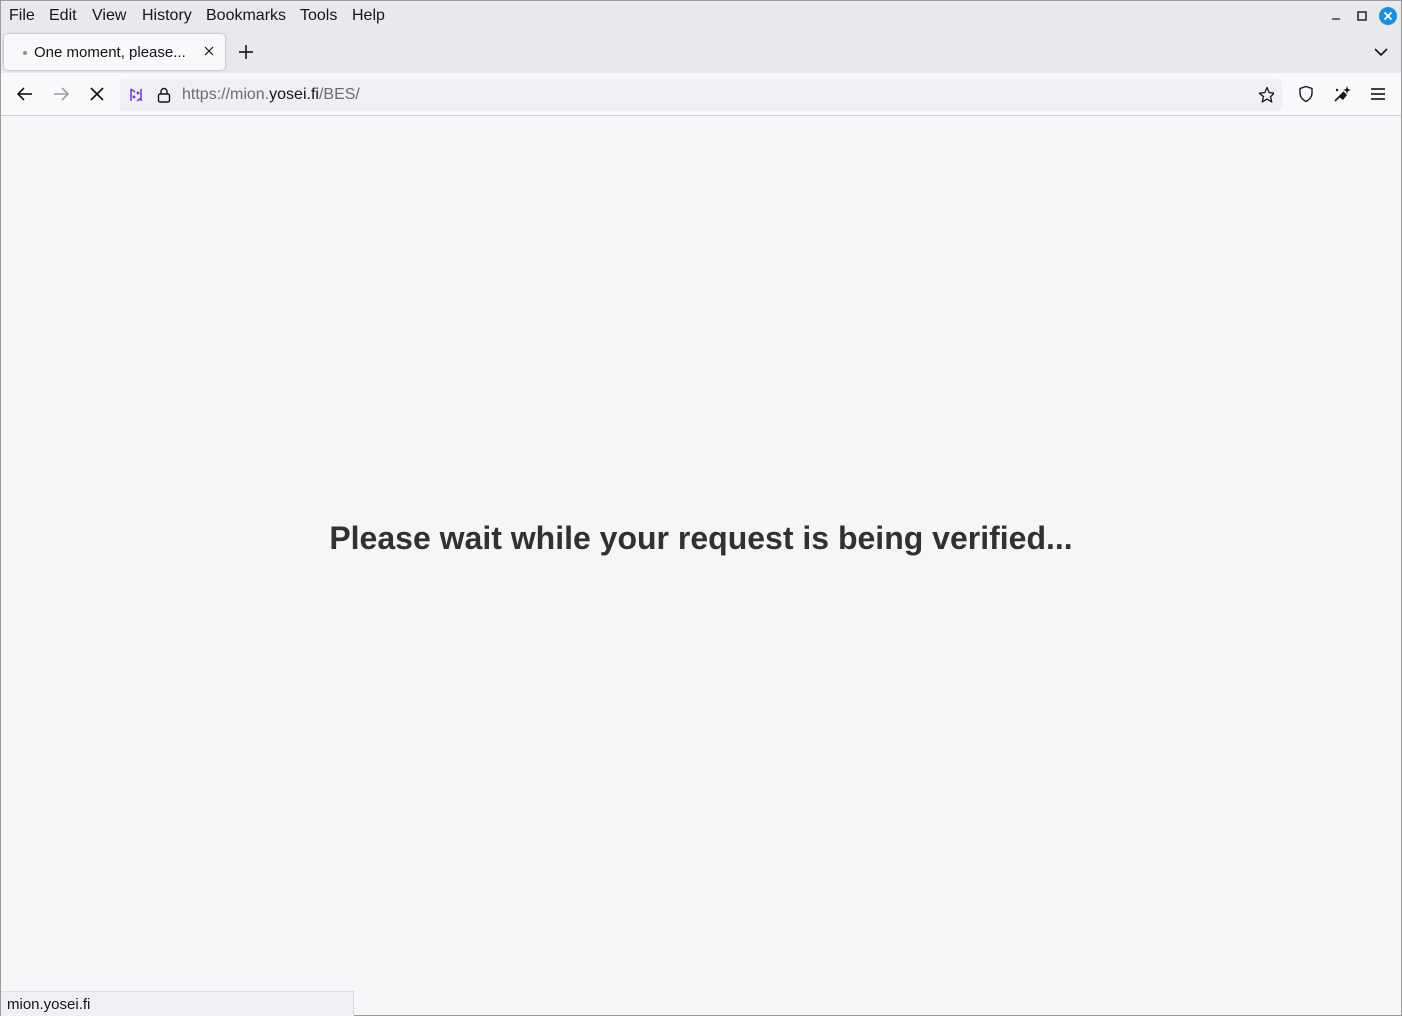 This screenshot has width=1402, height=1016. I want to click on nav-bar: https://mion.yosei.fi/BES/, so click(701, 94).